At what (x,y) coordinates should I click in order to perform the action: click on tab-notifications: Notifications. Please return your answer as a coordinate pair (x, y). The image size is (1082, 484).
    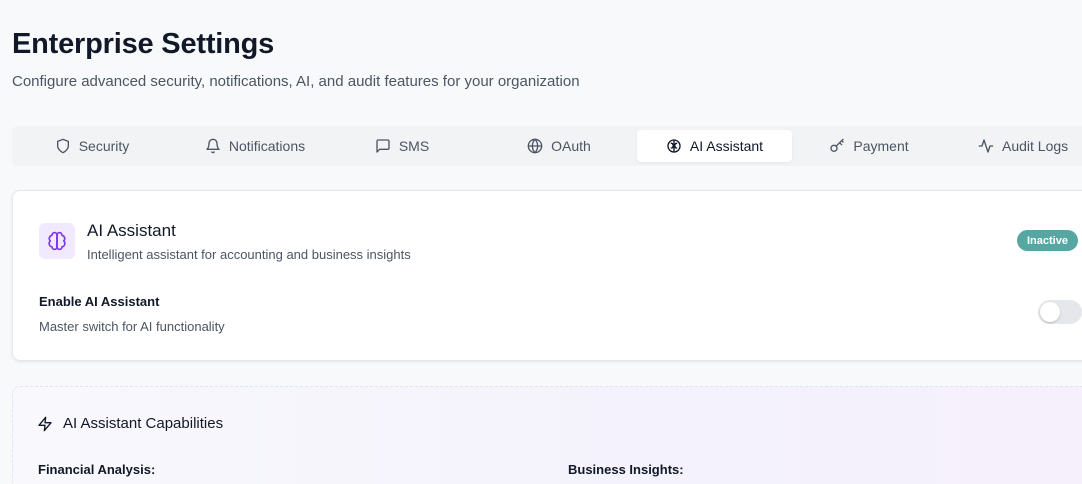
    Looking at the image, I should click on (255, 146).